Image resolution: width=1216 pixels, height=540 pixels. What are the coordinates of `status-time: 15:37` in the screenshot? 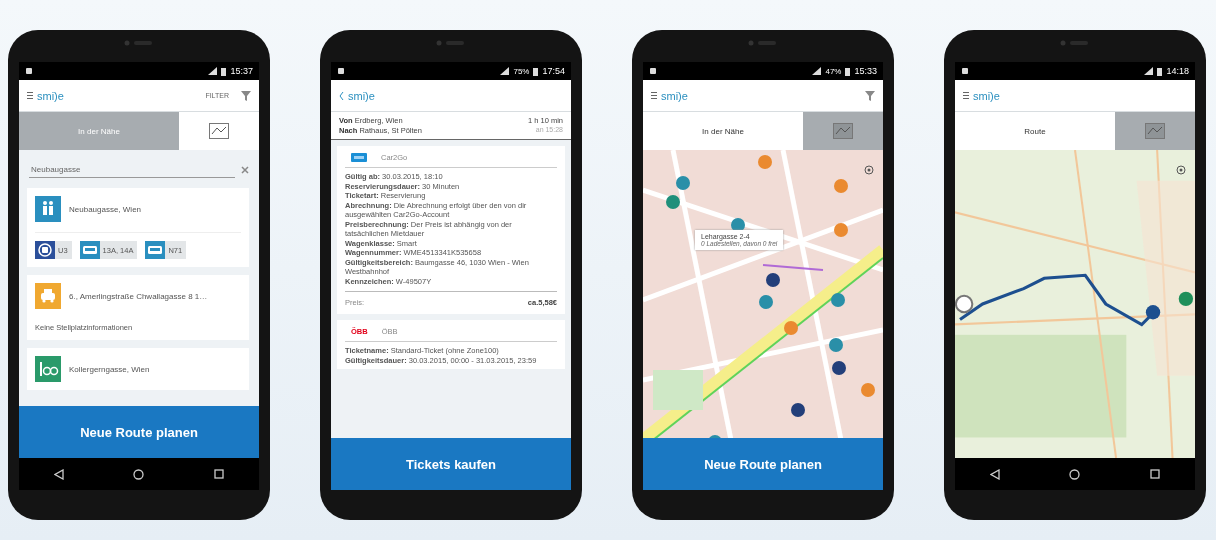 It's located at (241, 71).